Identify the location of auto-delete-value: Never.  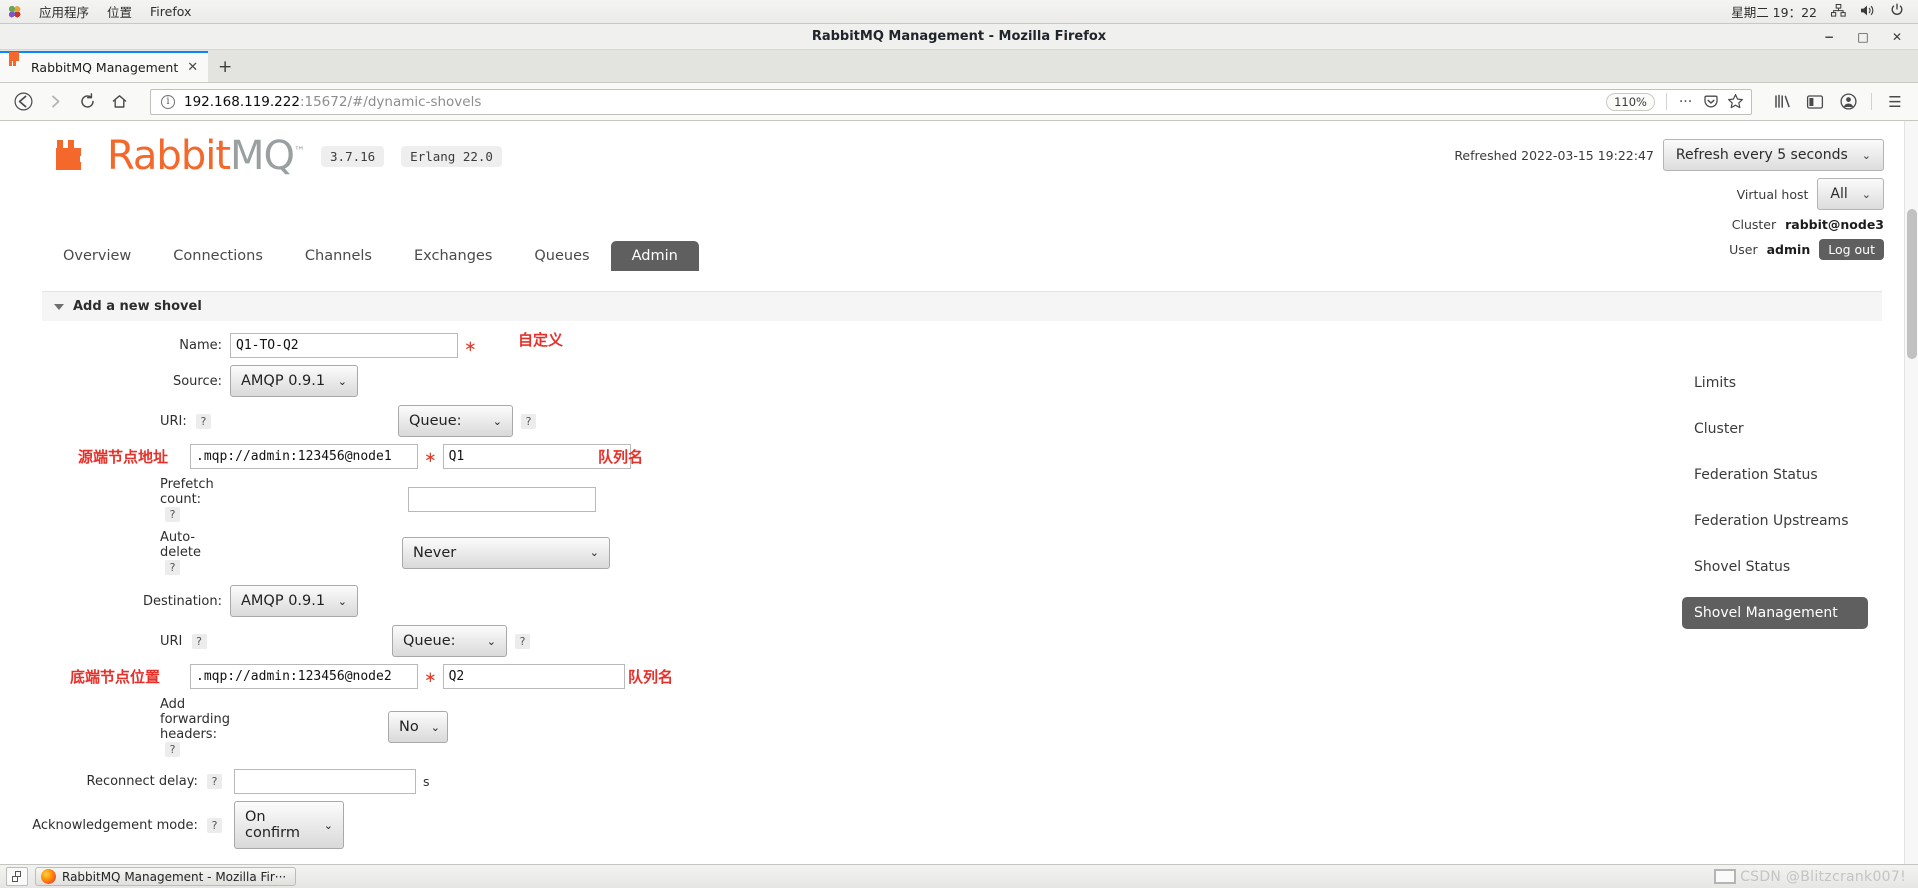
(435, 552).